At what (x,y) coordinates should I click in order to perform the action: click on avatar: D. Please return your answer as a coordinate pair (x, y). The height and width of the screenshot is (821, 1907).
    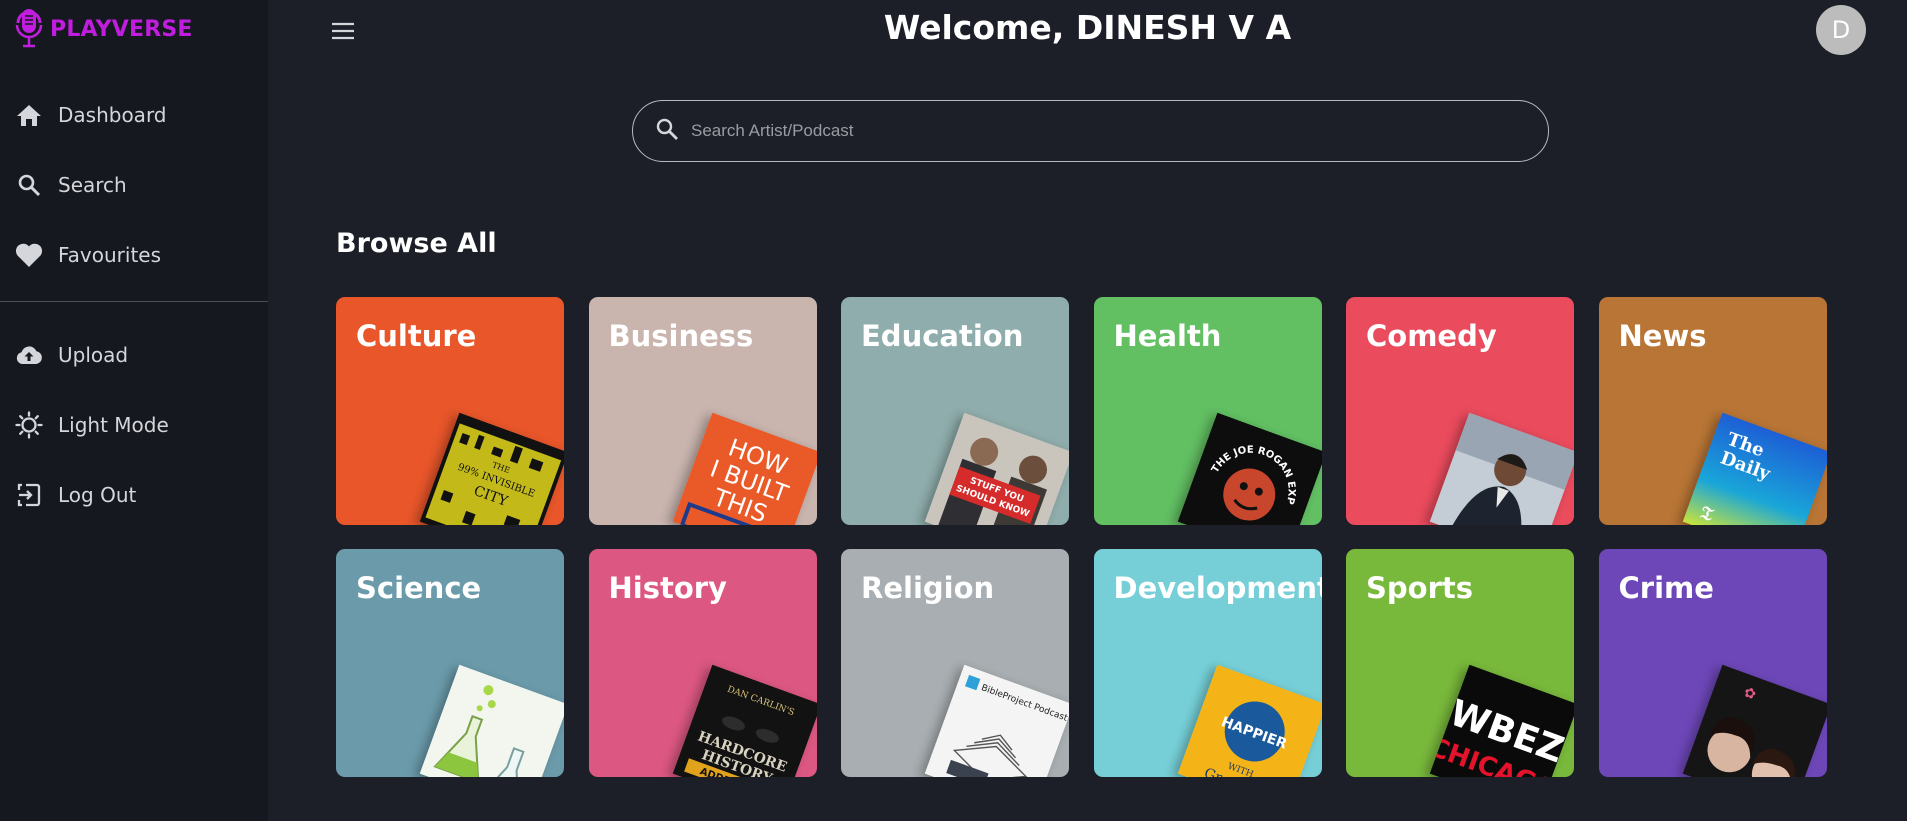
    Looking at the image, I should click on (1841, 30).